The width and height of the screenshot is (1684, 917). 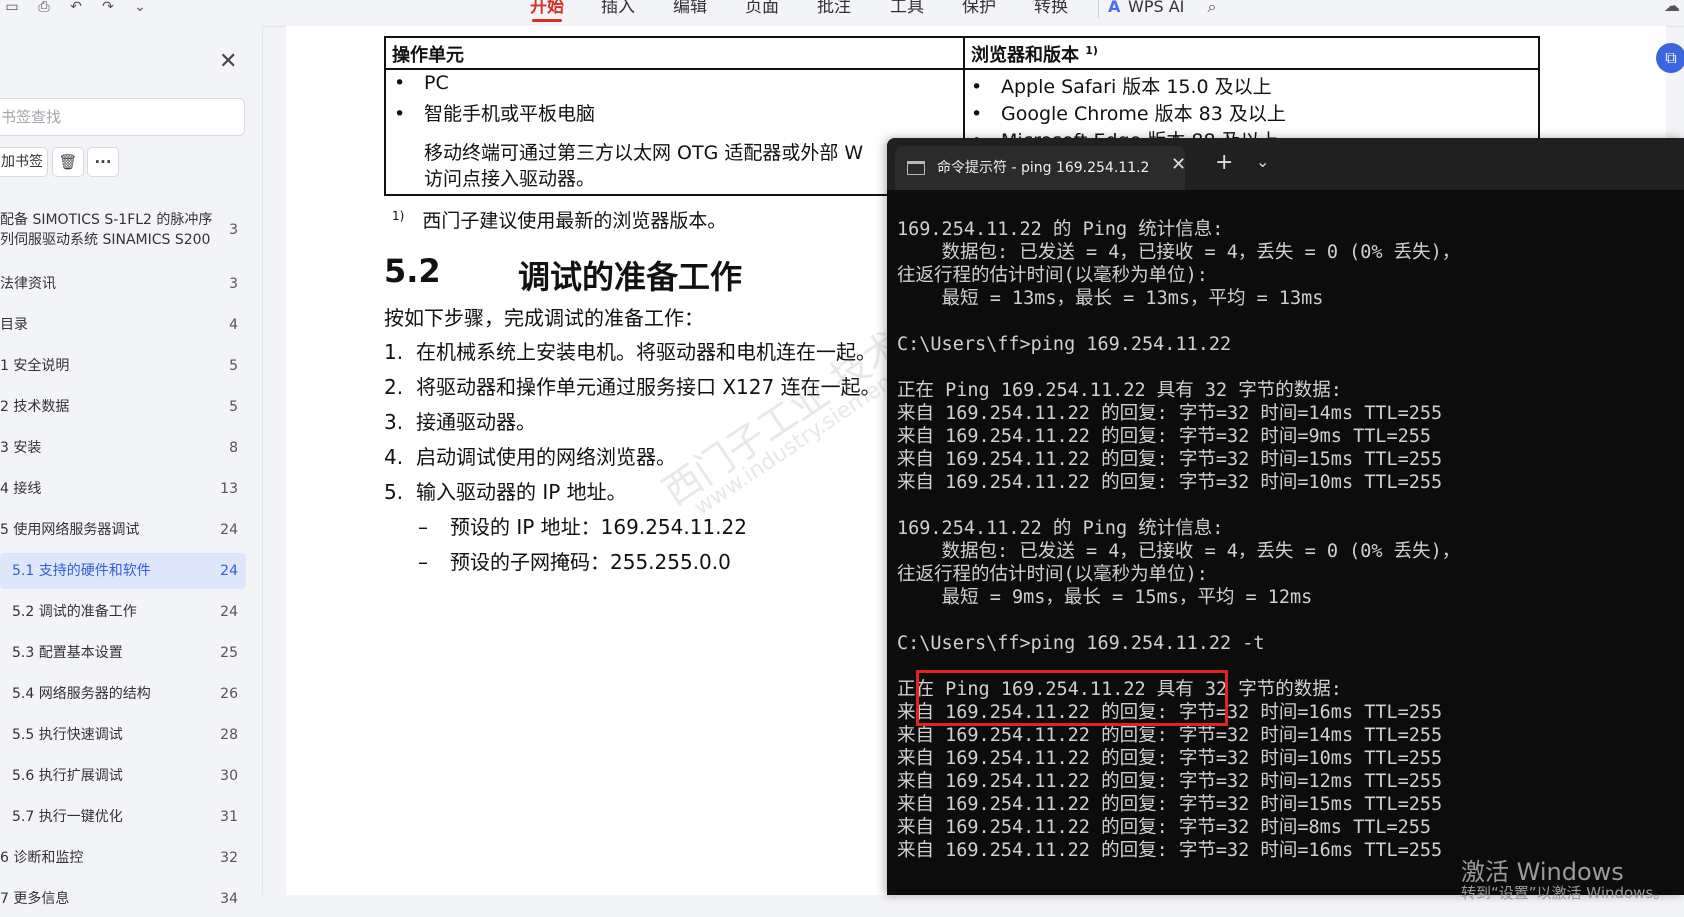 I want to click on bookmark-item: 目录 4, so click(x=123, y=325).